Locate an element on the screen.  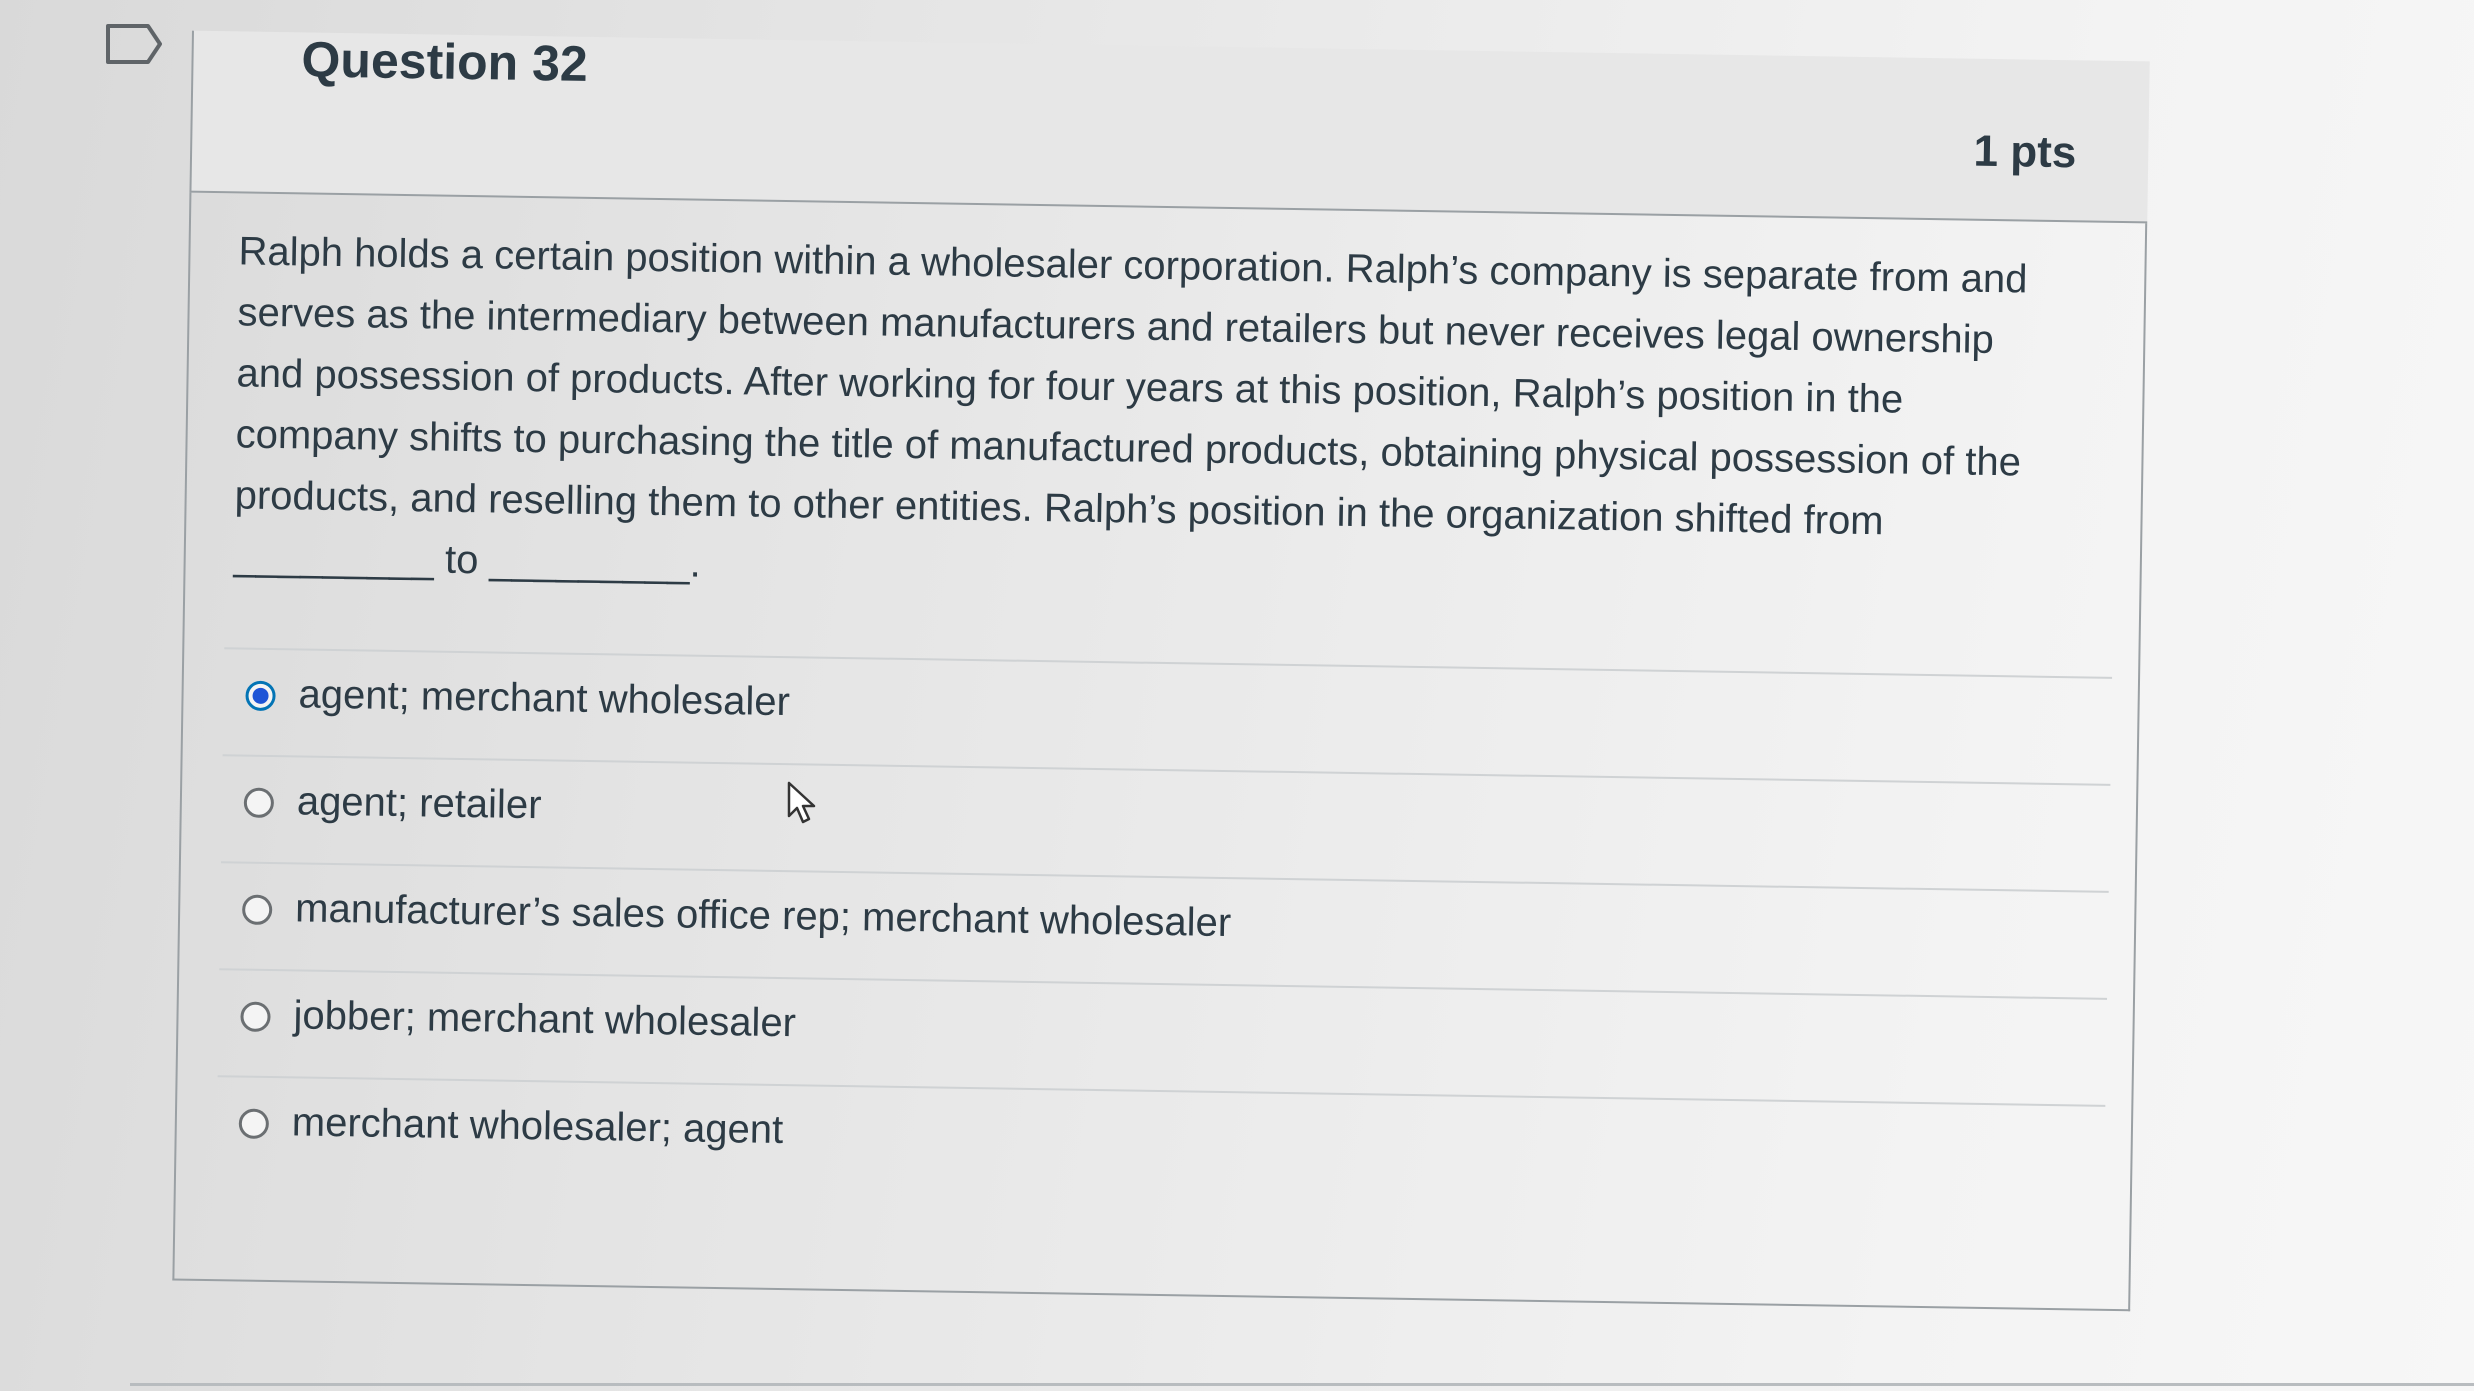
answer-label: agent; merchant wholesaler is located at coordinates (544, 698).